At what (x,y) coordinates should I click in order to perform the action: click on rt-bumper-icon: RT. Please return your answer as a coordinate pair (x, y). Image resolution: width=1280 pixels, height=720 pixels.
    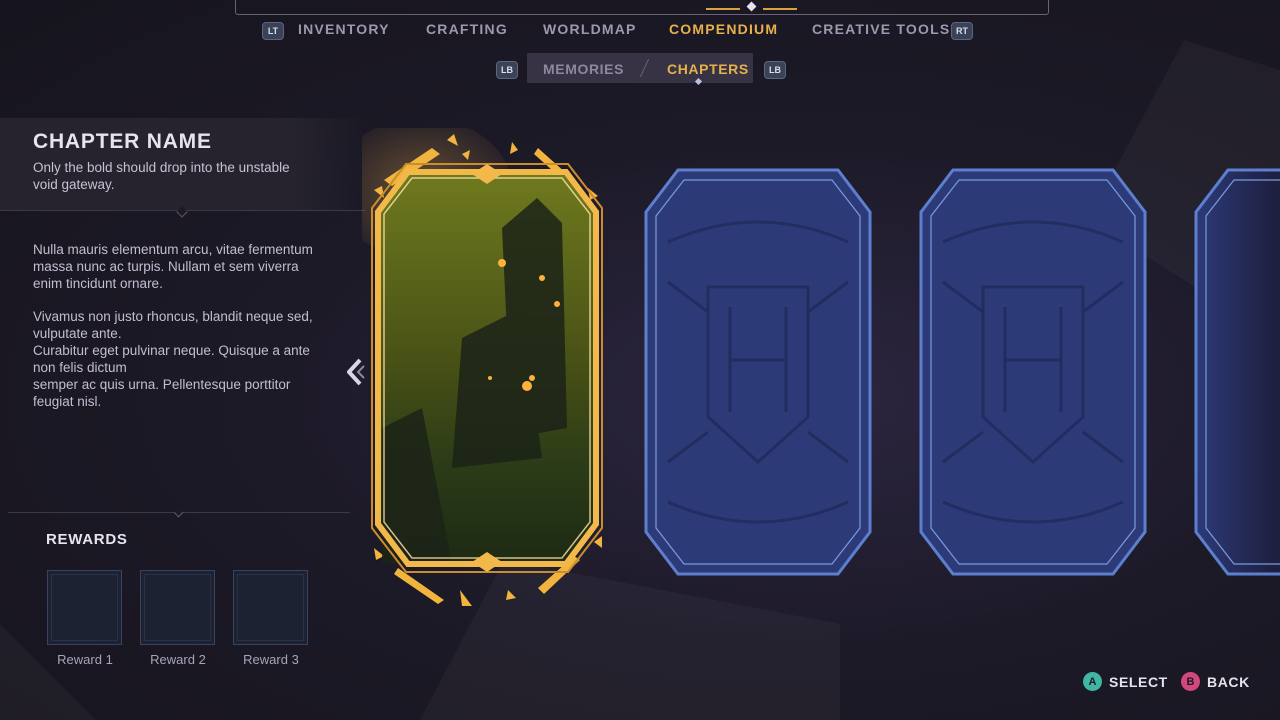
    Looking at the image, I should click on (962, 31).